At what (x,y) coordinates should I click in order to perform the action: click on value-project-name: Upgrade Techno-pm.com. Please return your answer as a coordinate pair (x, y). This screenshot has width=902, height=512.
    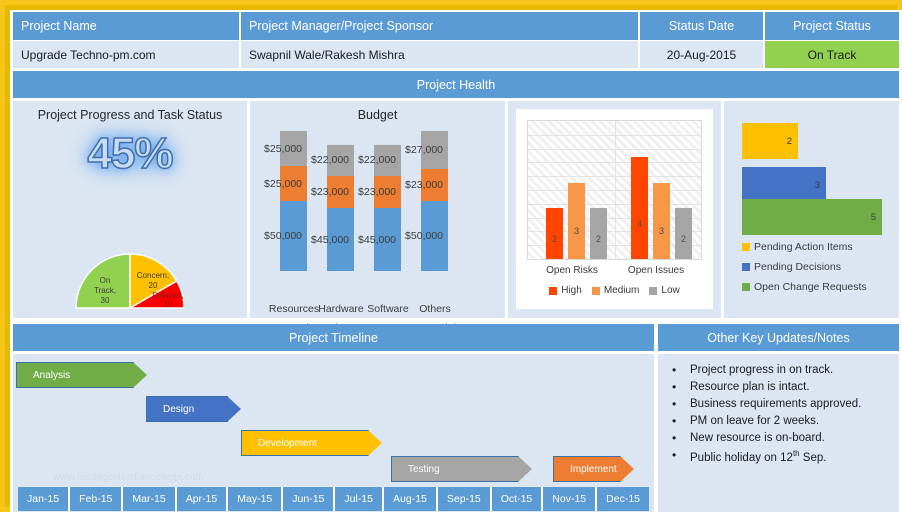
    Looking at the image, I should click on (127, 54).